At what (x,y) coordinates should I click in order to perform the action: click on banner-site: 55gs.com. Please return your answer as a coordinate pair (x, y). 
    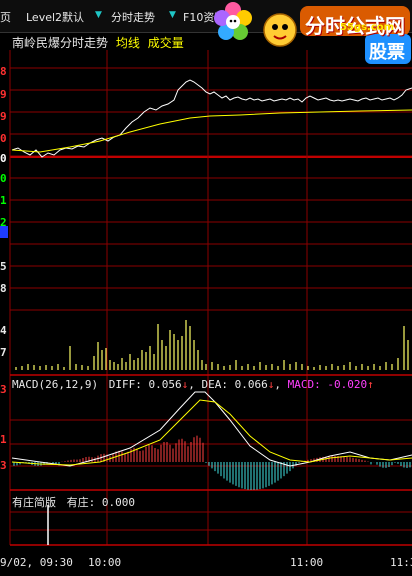
    Looking at the image, I should click on (367, 27).